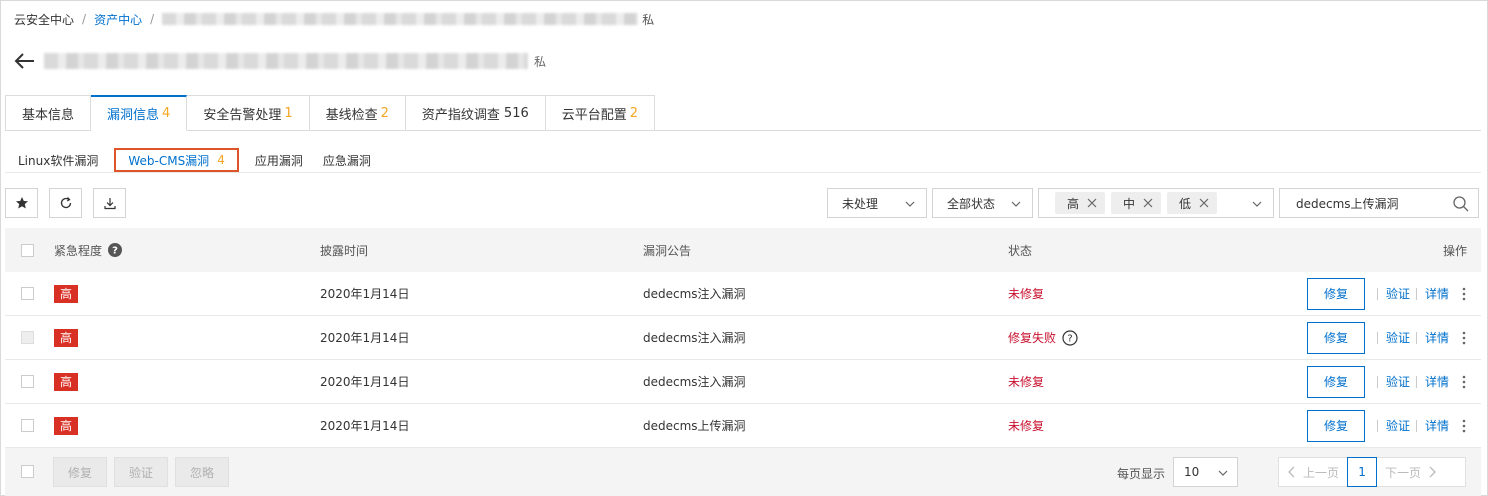 The image size is (1488, 496). I want to click on select-value: 全部状态, so click(971, 203).